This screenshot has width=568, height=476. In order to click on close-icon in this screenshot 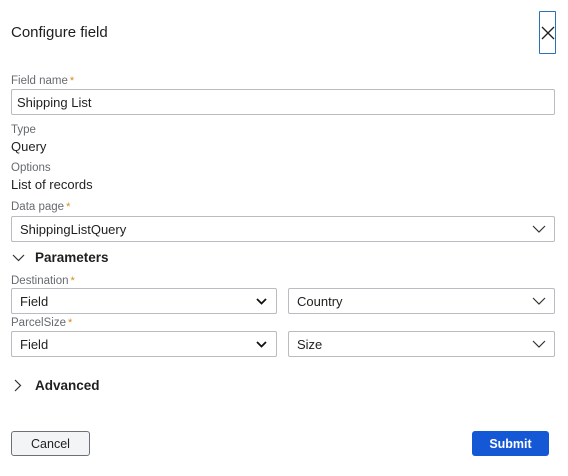, I will do `click(547, 32)`.